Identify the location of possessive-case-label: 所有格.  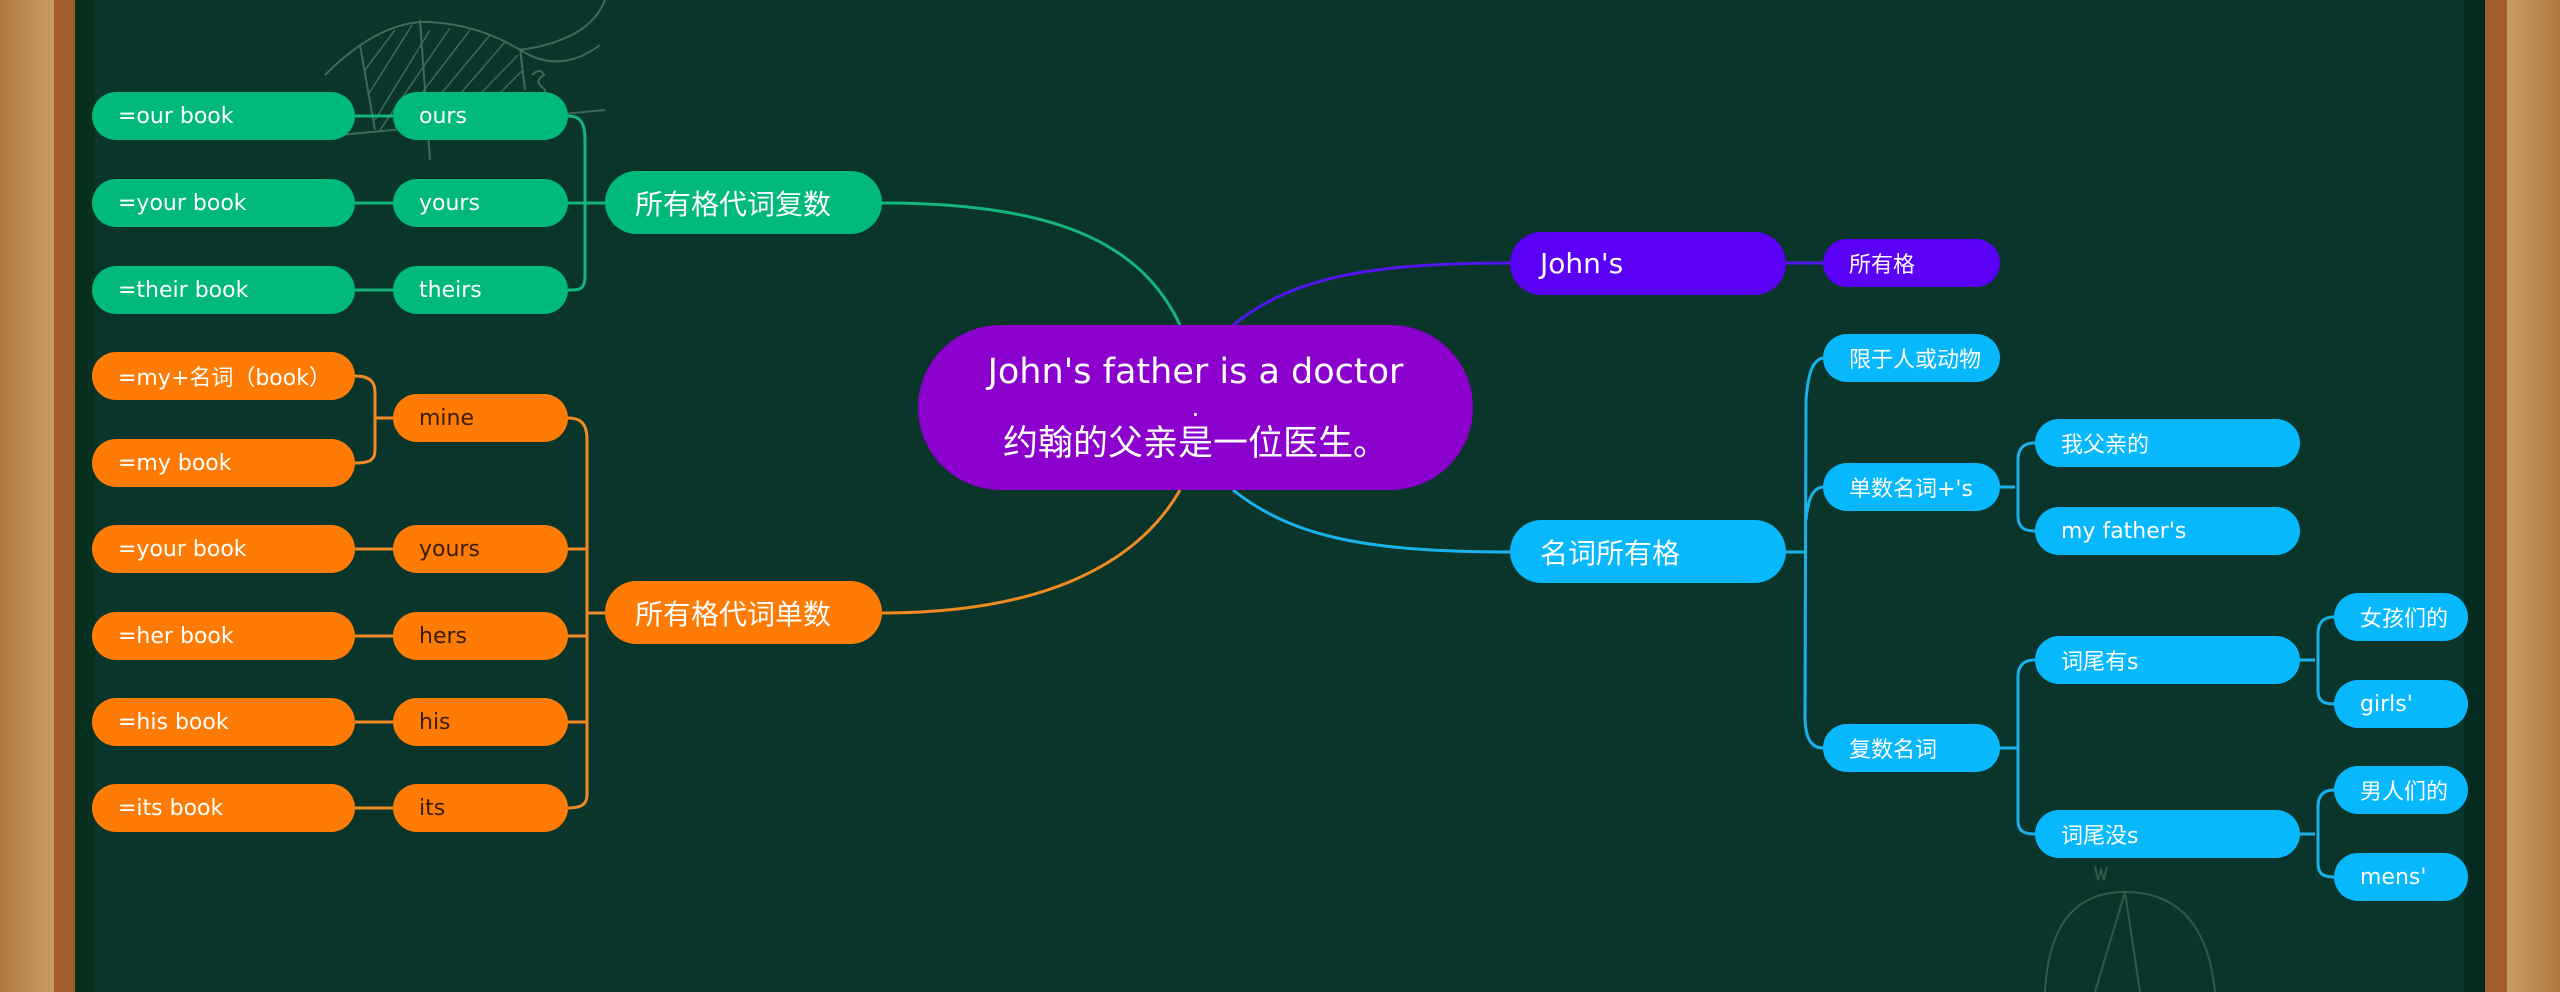
(1882, 265).